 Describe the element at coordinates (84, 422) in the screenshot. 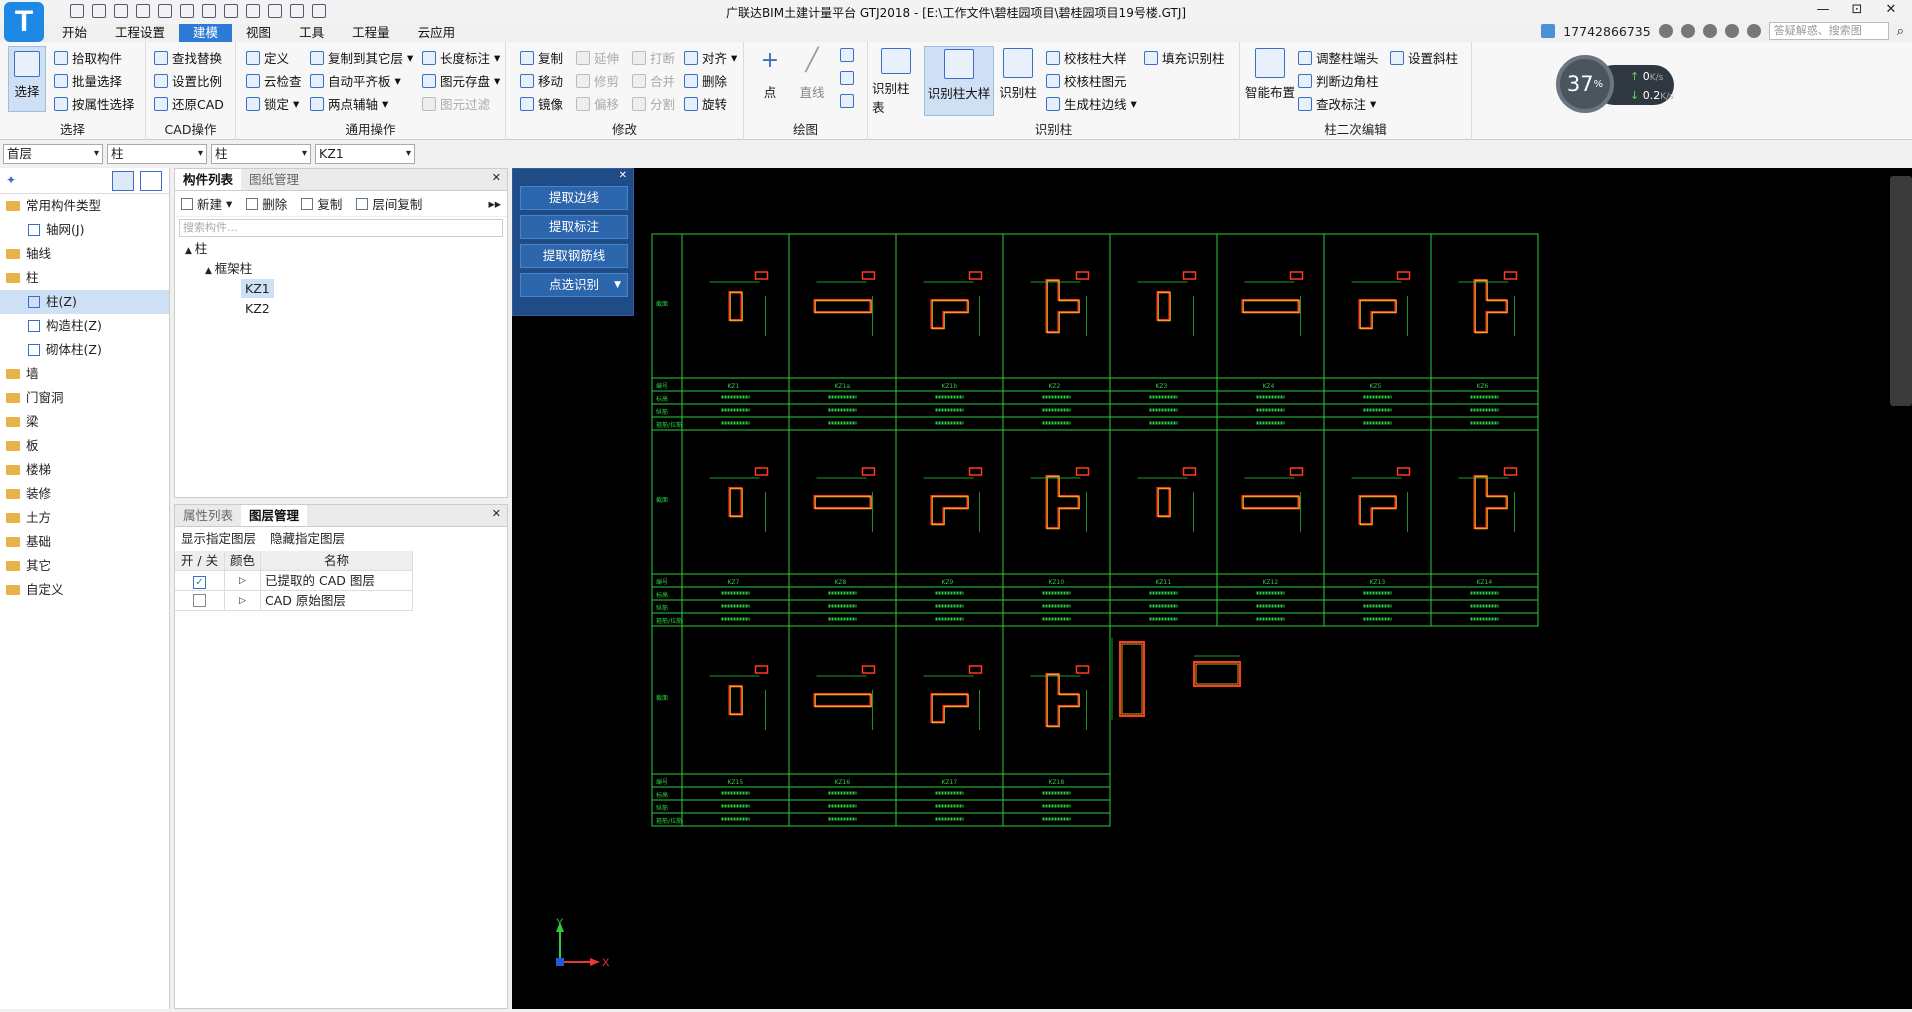

I see `nav-item: 梁` at that location.